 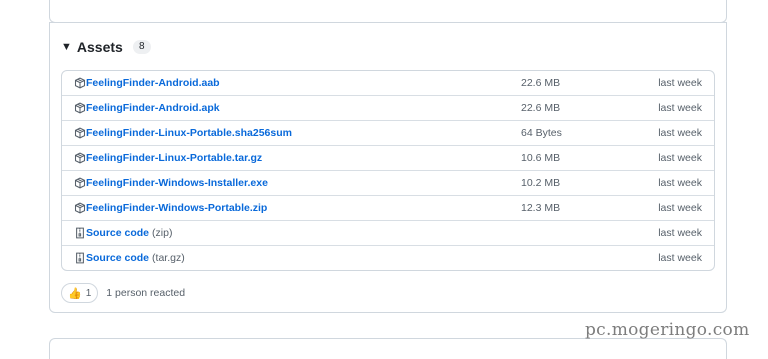 I want to click on asset-link: FeelingFinder-Android.apk, so click(x=153, y=108).